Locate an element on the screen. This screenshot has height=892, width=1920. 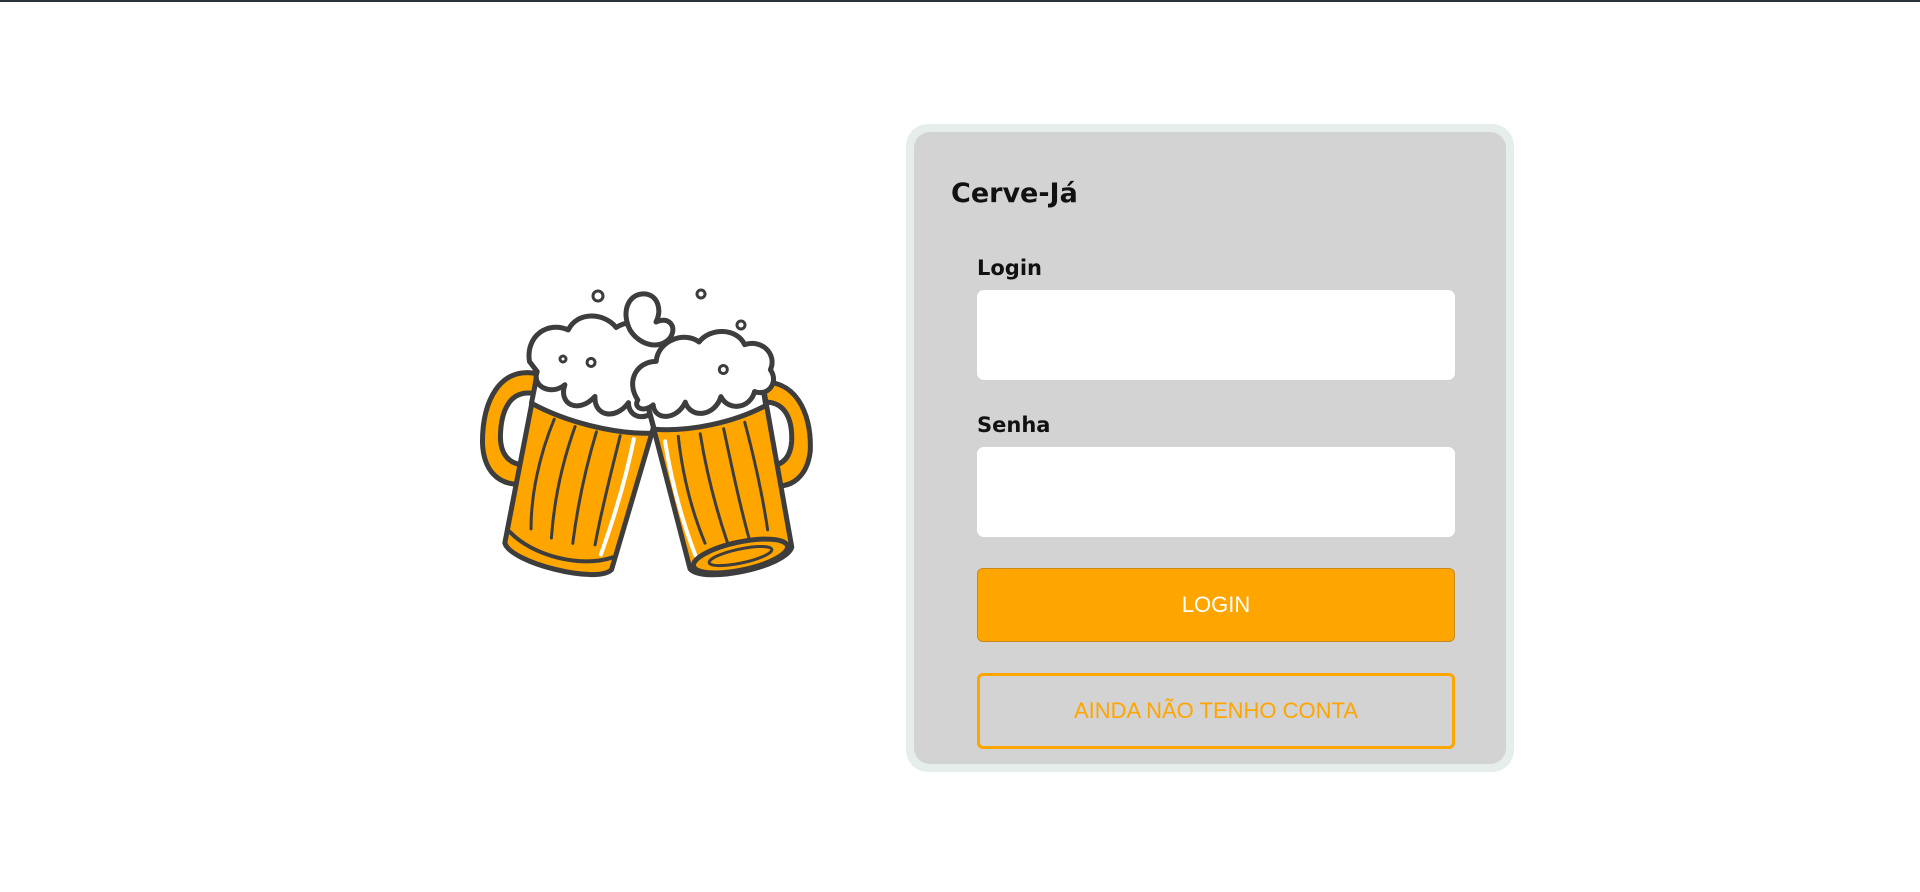
brand-title: Cerve-Já is located at coordinates (1014, 193).